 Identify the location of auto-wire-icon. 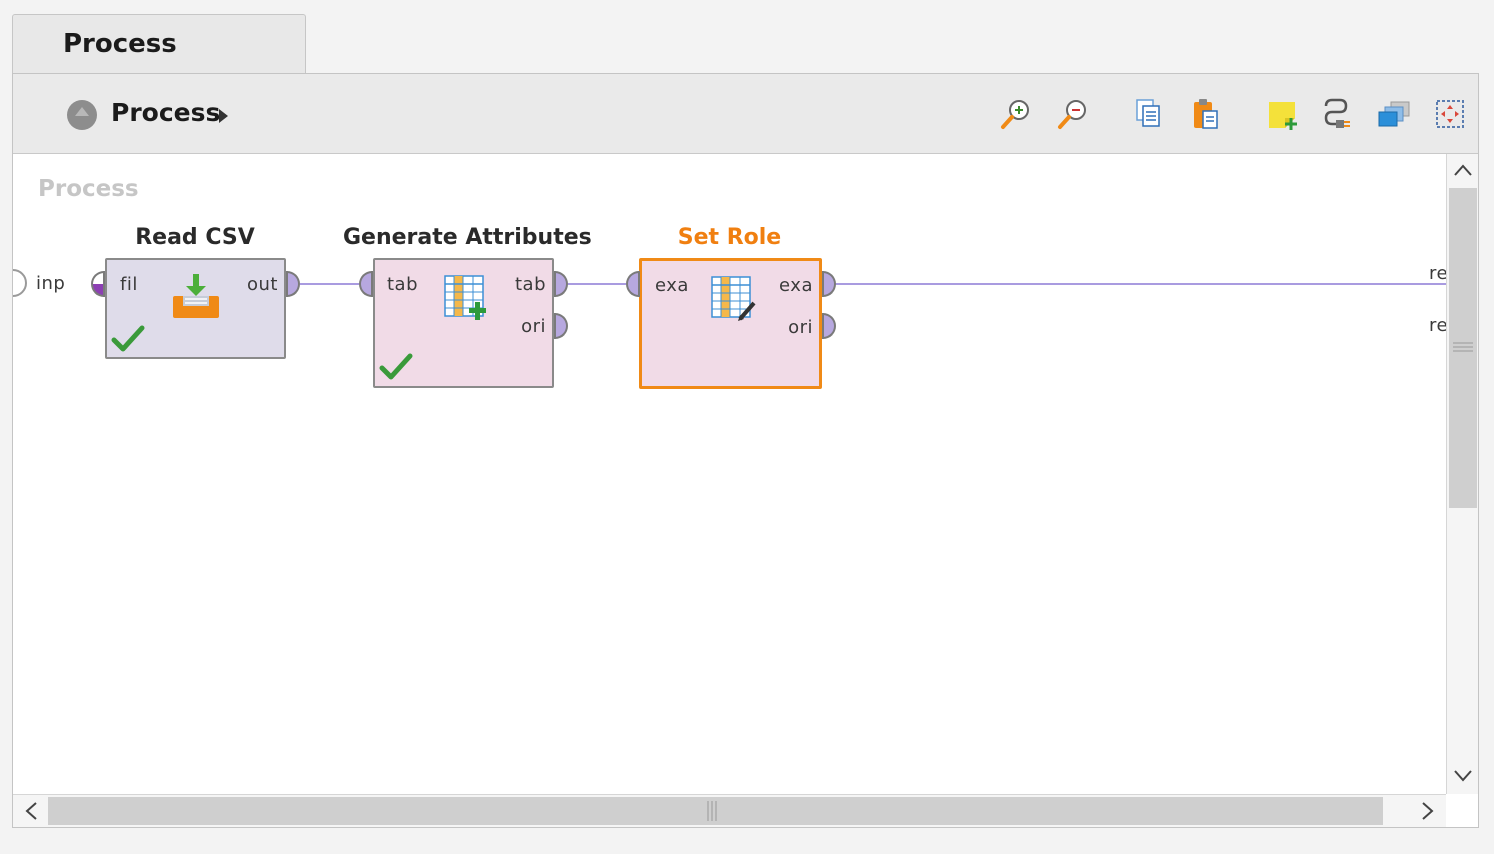
(1338, 114).